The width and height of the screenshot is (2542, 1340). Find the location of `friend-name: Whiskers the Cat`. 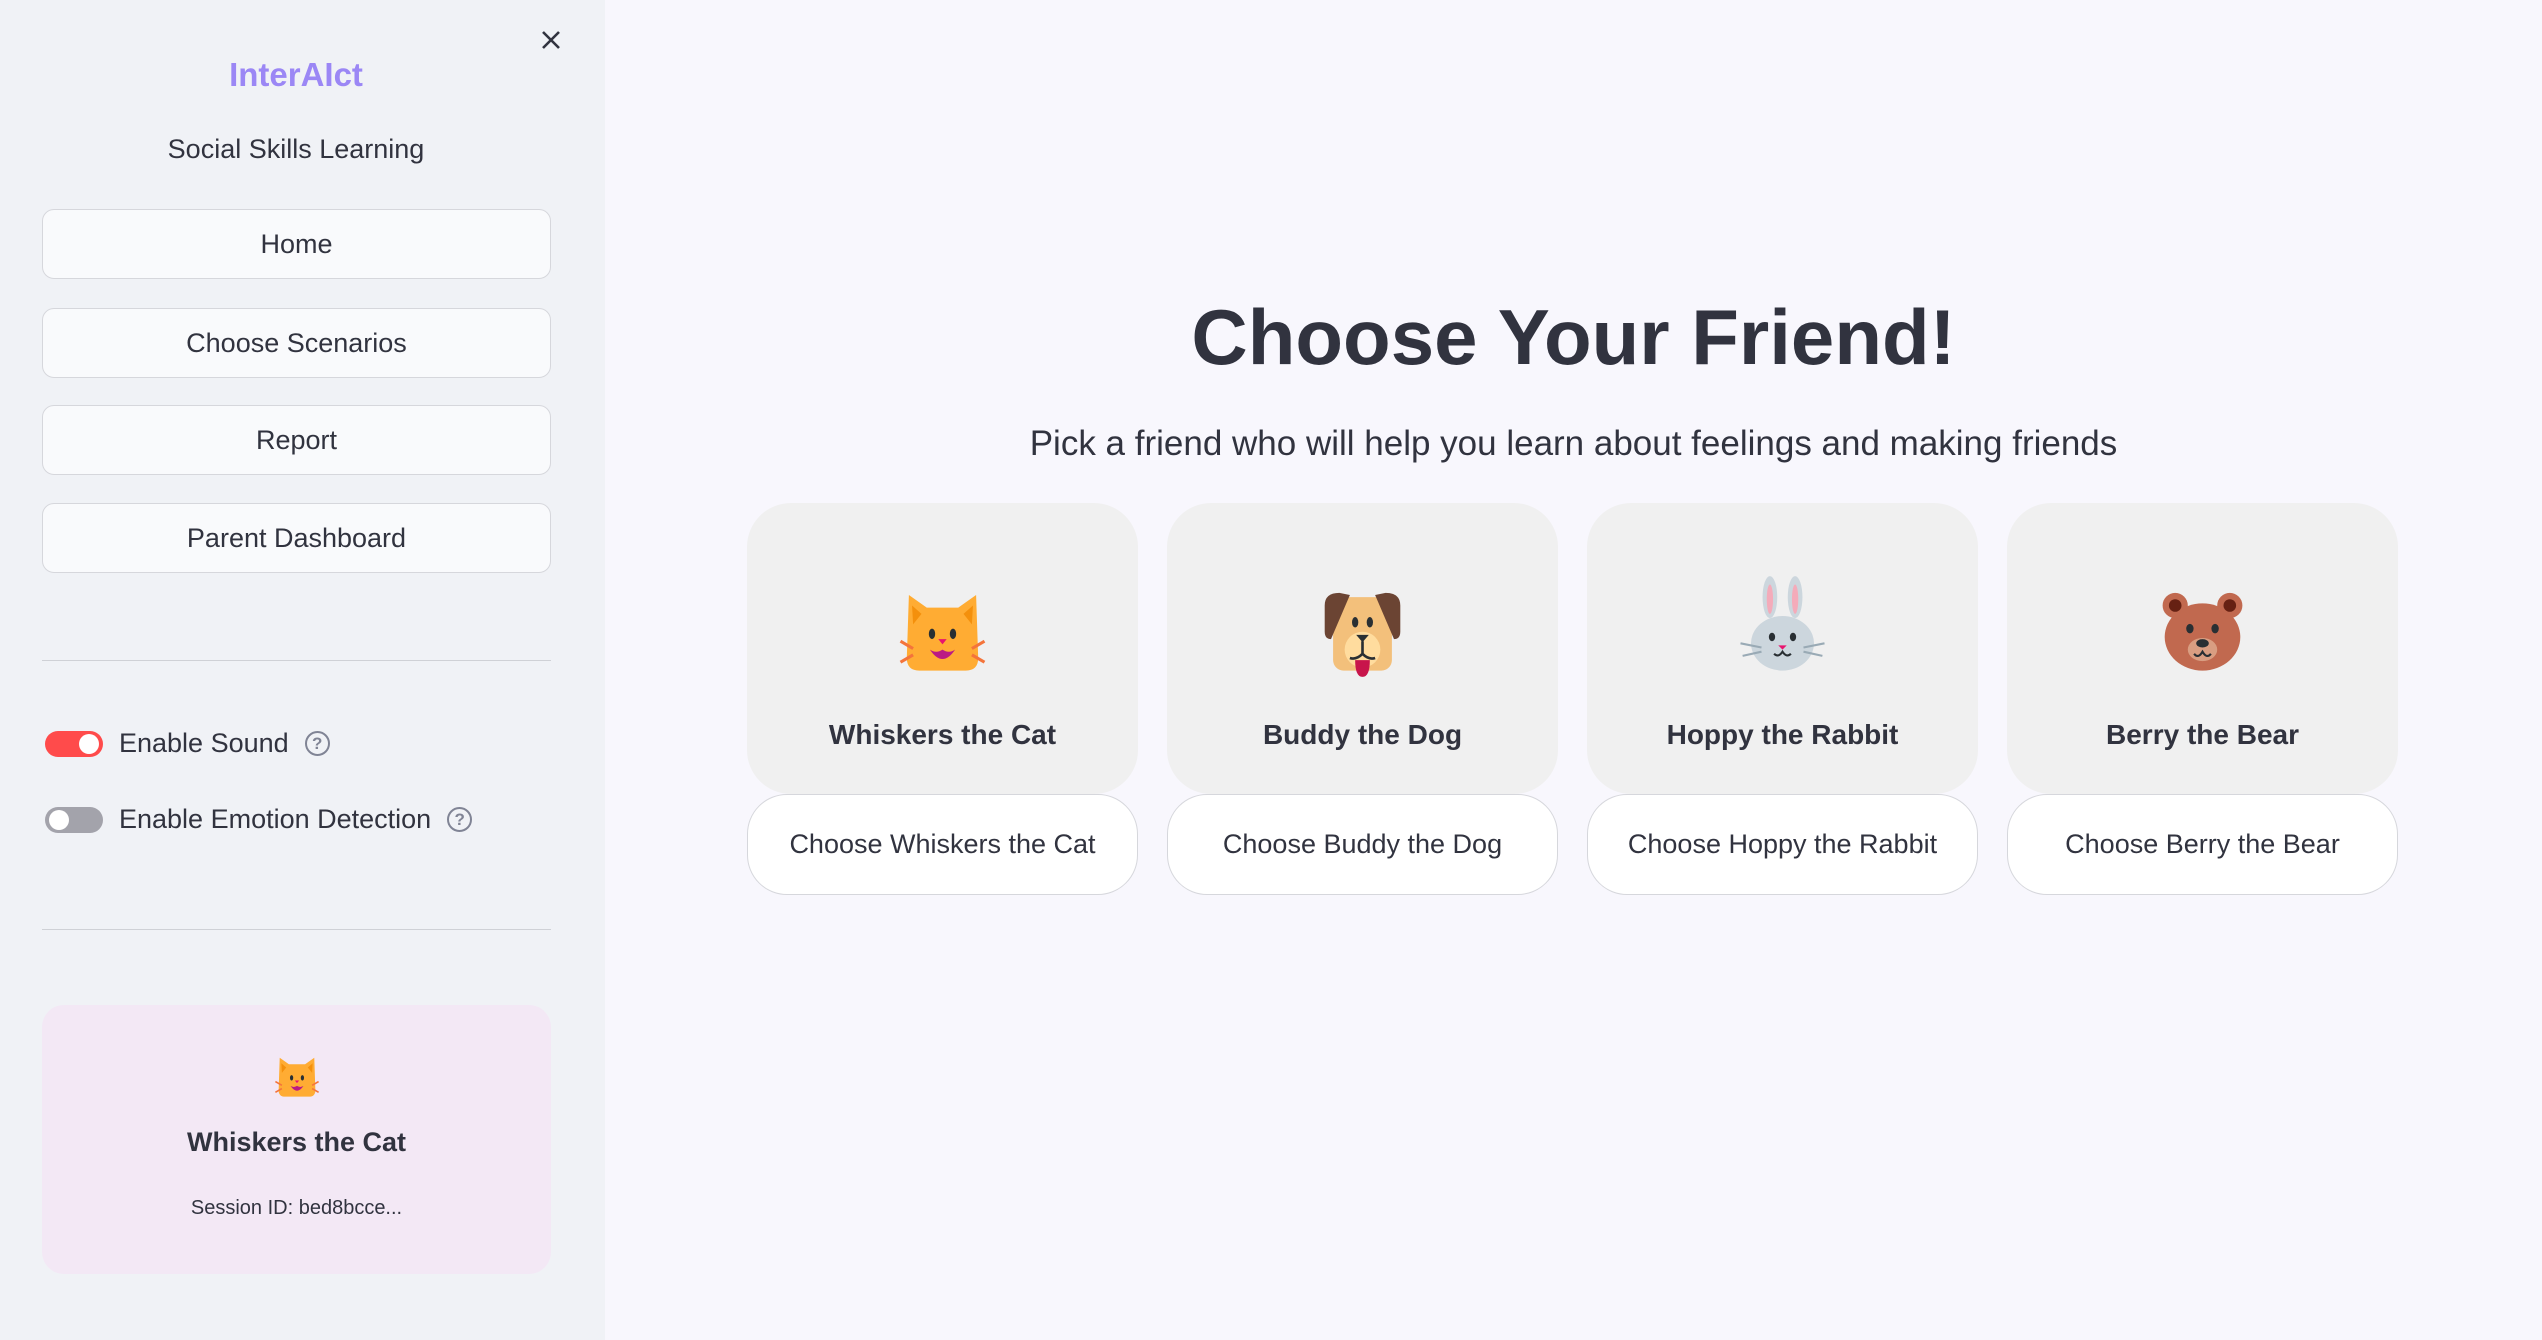

friend-name: Whiskers the Cat is located at coordinates (942, 734).